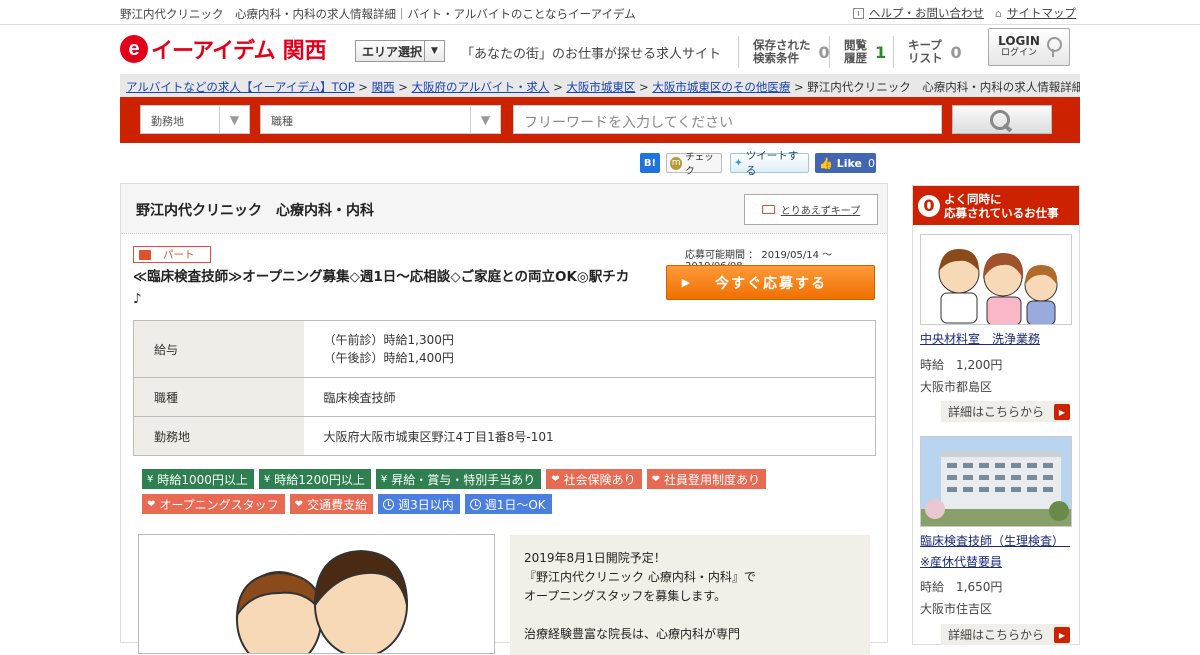  Describe the element at coordinates (871, 163) in the screenshot. I see `fb-like-count: 0` at that location.